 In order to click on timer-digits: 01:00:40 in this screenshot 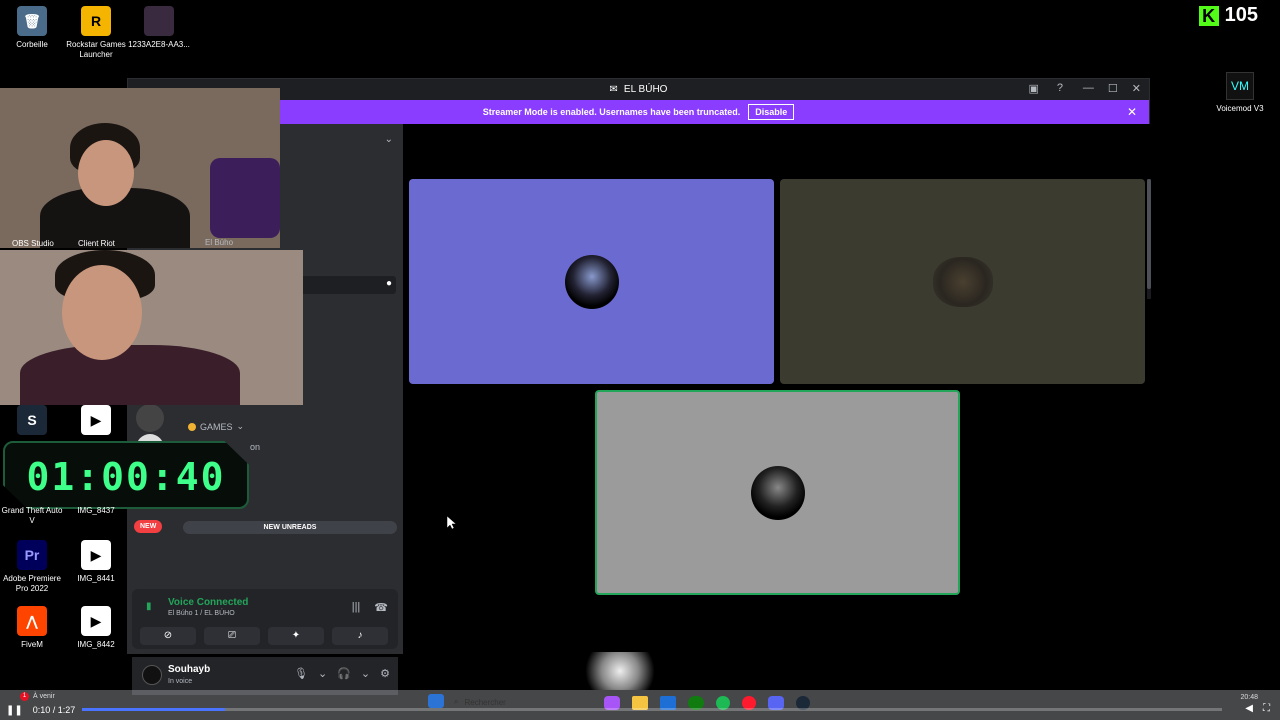, I will do `click(126, 477)`.